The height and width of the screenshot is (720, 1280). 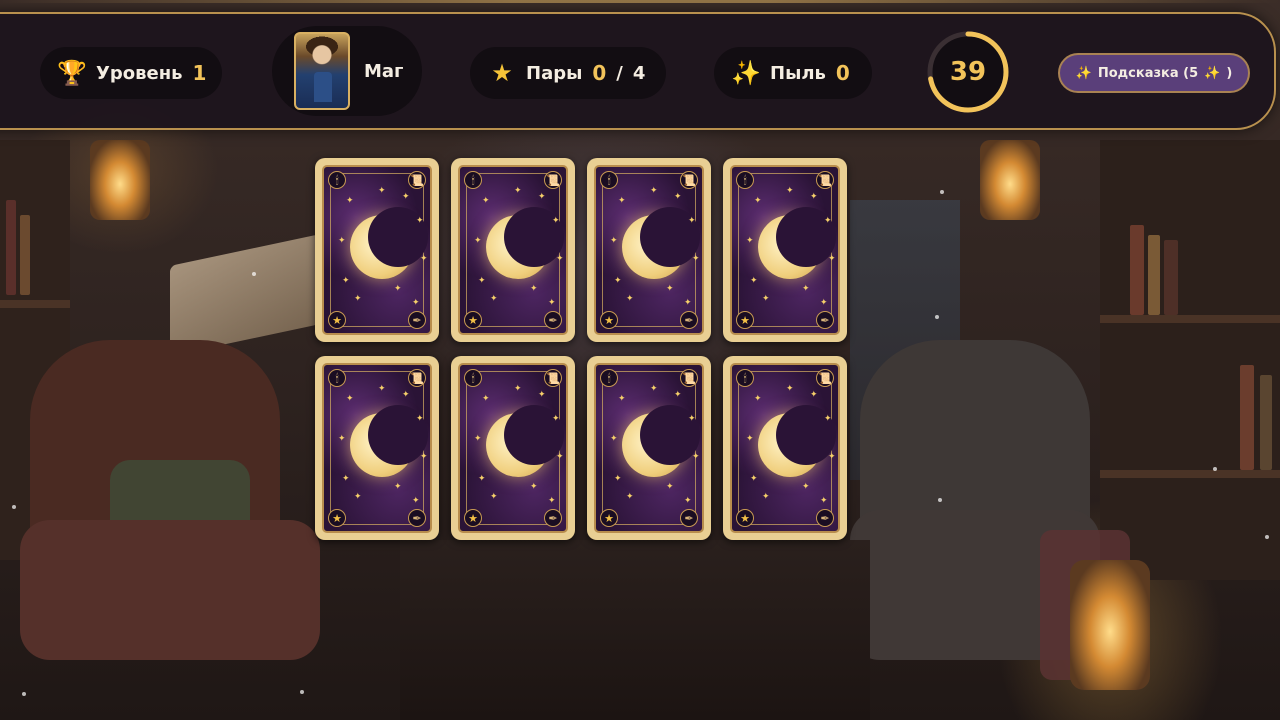 I want to click on hint-label: Подсказка (5, so click(x=1148, y=73).